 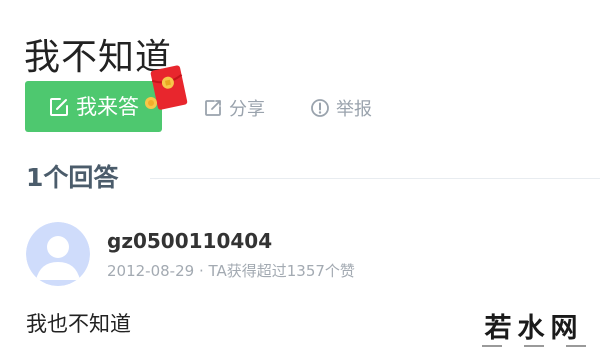 I want to click on watermark-logo: 若水网, so click(x=534, y=334).